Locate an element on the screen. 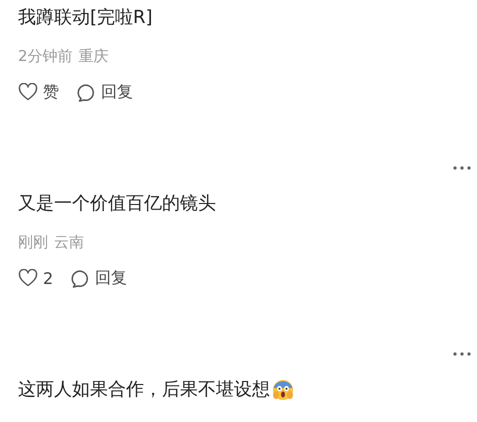 Image resolution: width=477 pixels, height=422 pixels. comment-text: 又是一个价值百亿的镜头 is located at coordinates (117, 204).